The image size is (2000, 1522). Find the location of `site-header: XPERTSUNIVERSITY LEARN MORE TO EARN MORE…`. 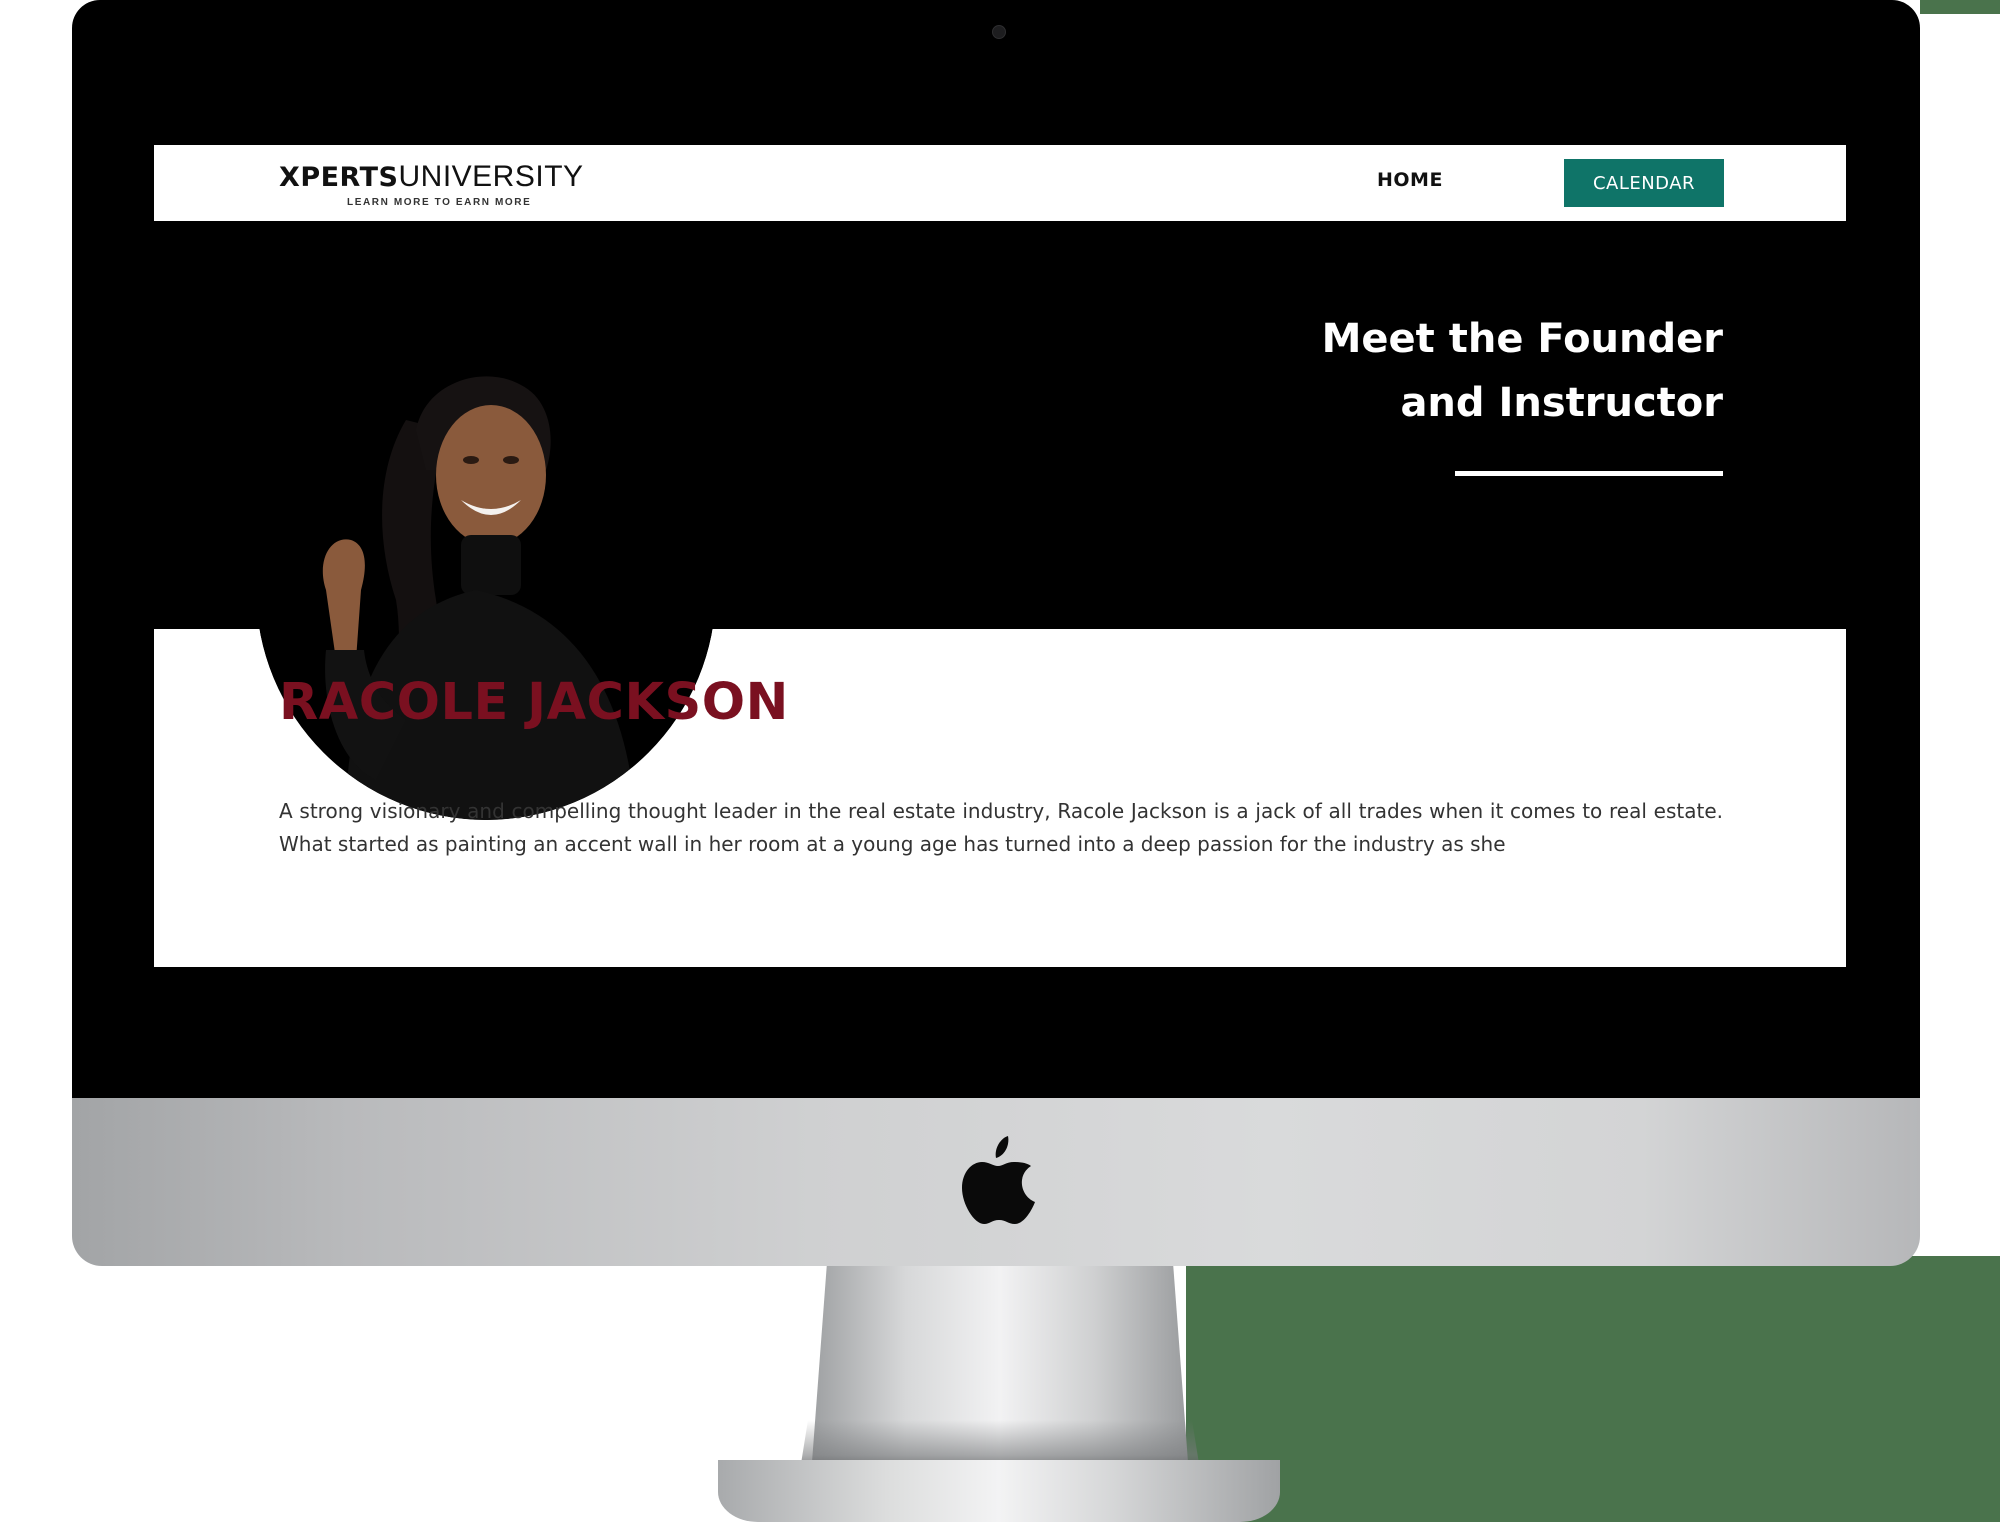

site-header: XPERTSUNIVERSITY LEARN MORE TO EARN MORE… is located at coordinates (1000, 183).